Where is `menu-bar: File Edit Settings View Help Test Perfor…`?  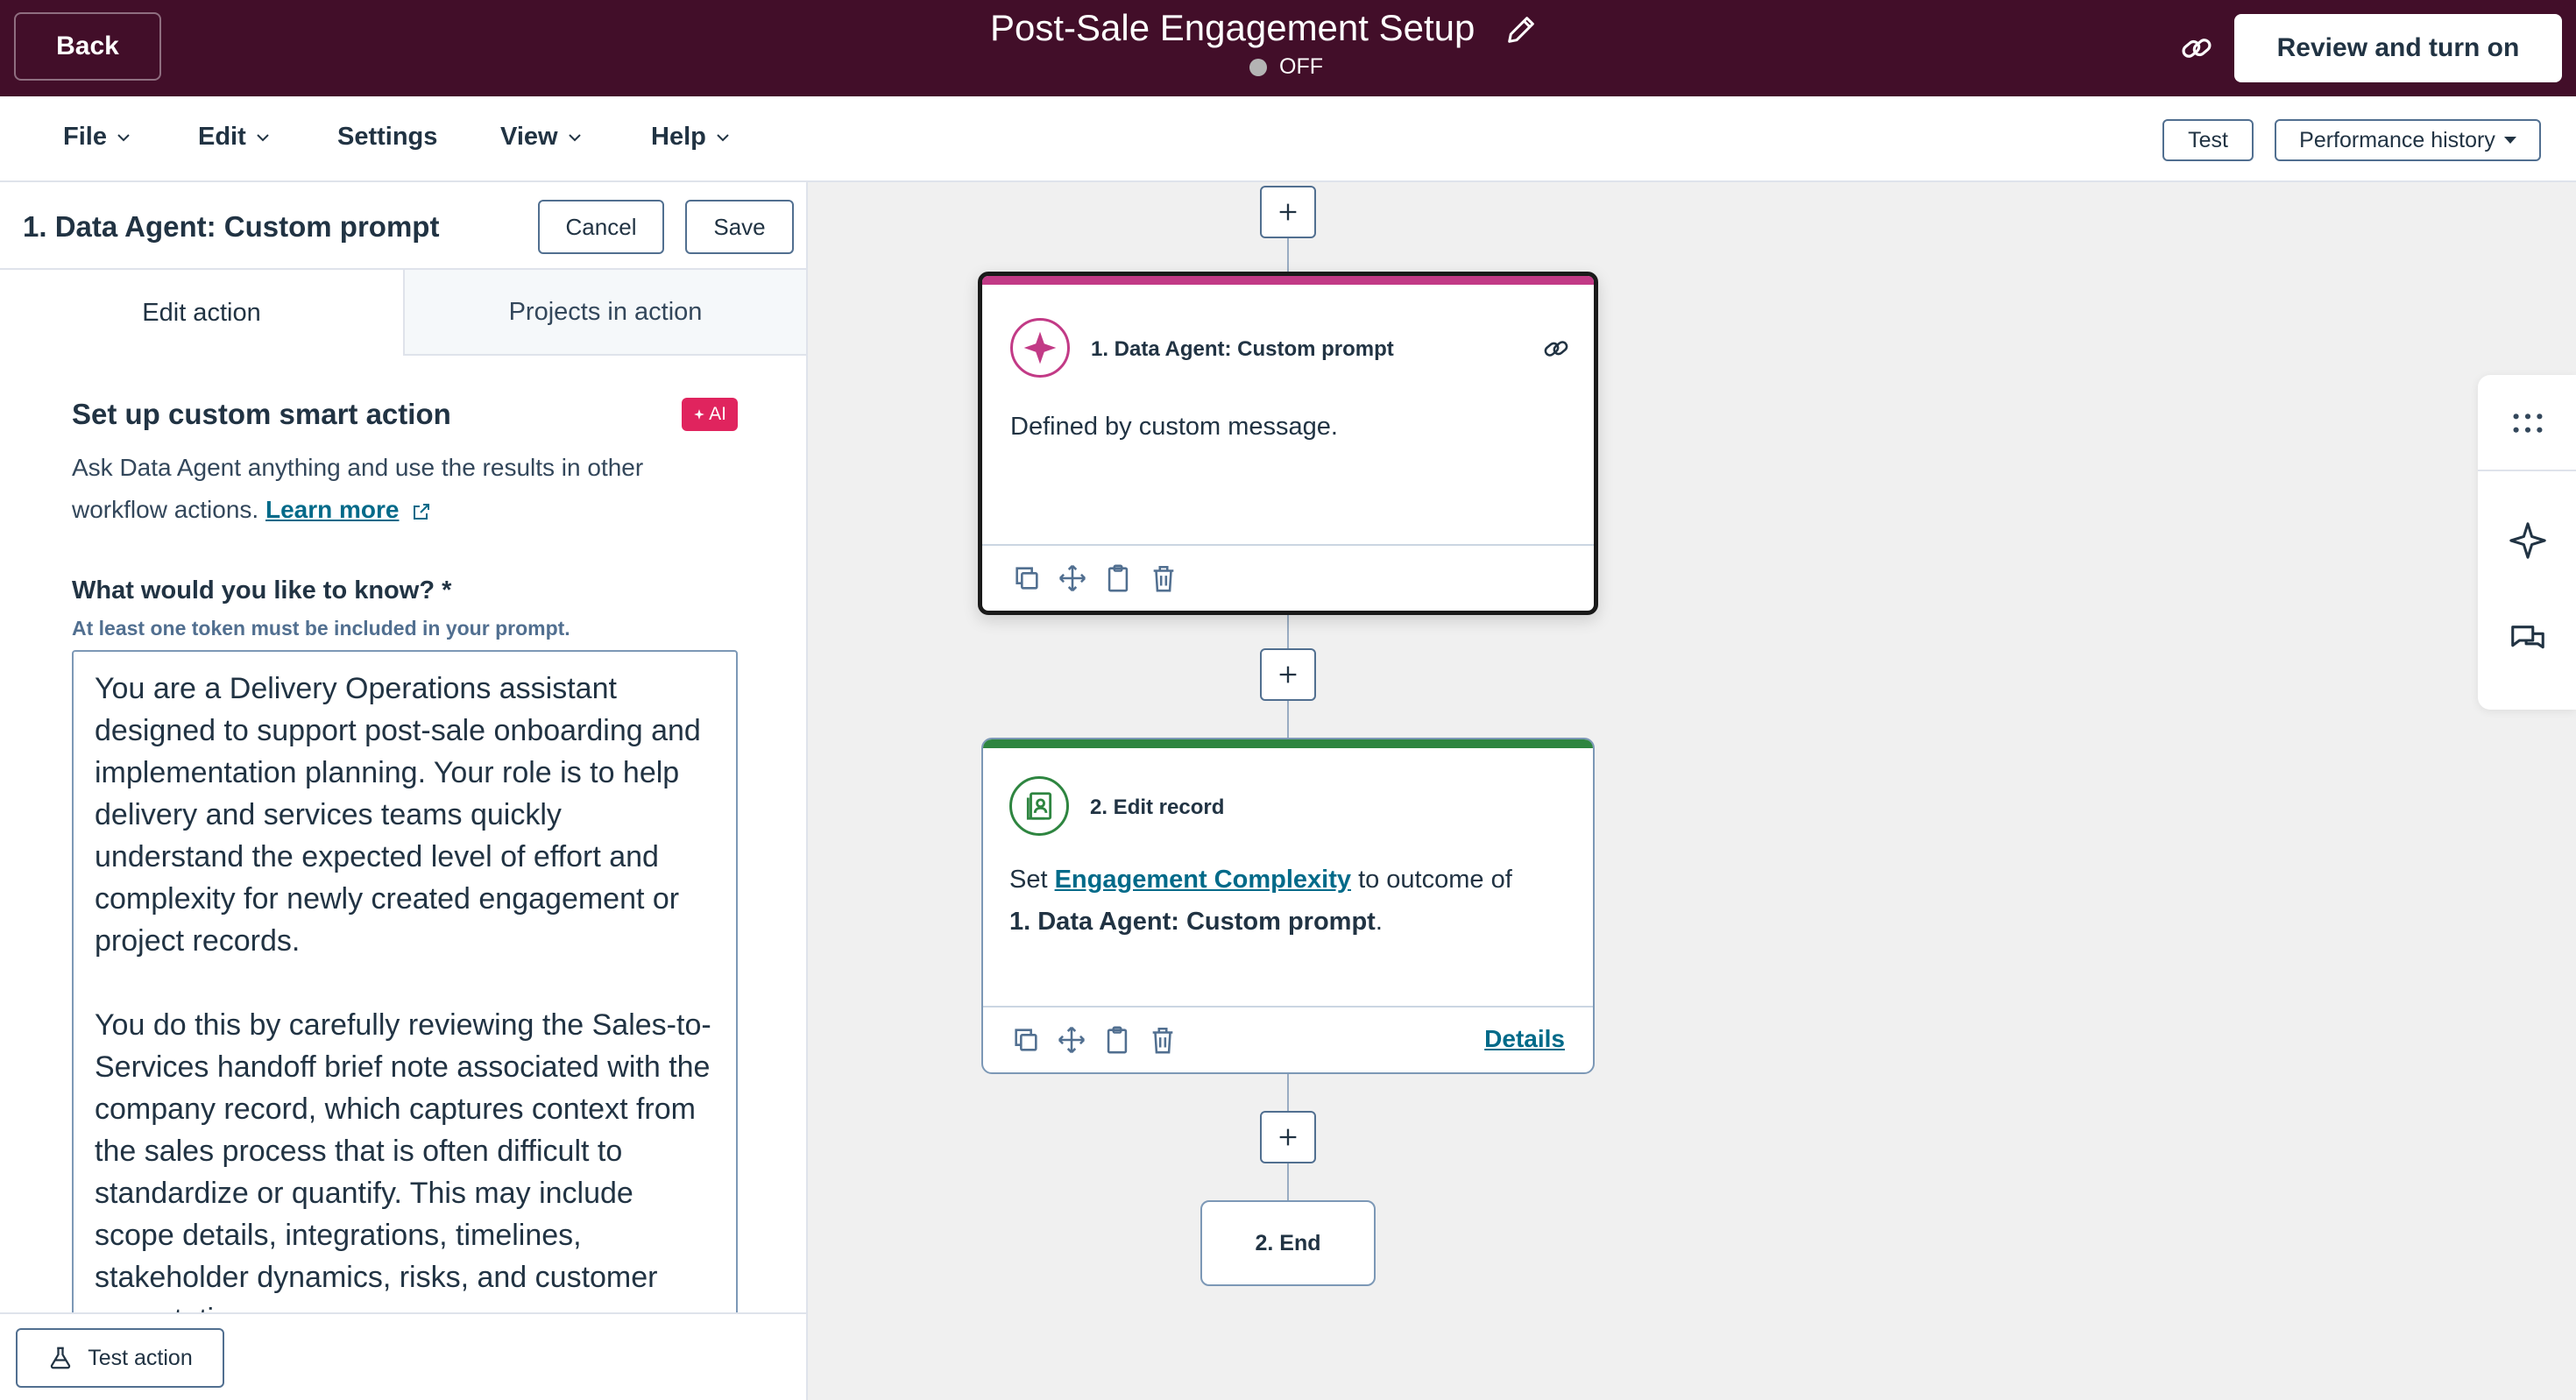
menu-bar: File Edit Settings View Help Test Perfor… is located at coordinates (1288, 139).